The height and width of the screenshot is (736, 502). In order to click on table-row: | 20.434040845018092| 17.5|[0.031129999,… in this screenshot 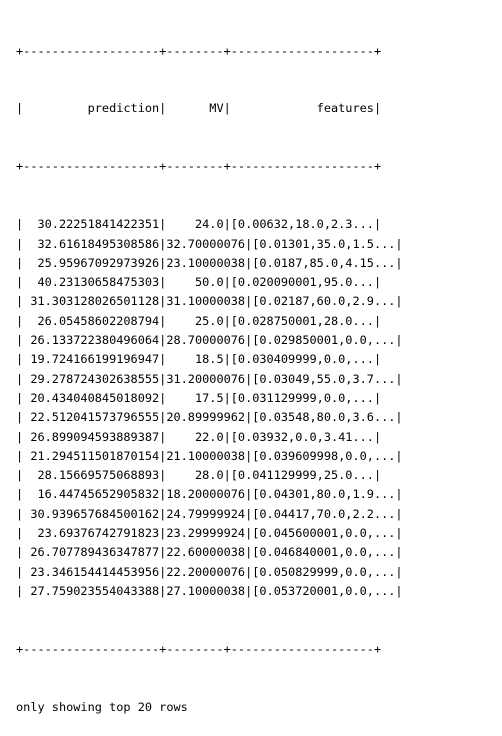, I will do `click(199, 397)`.